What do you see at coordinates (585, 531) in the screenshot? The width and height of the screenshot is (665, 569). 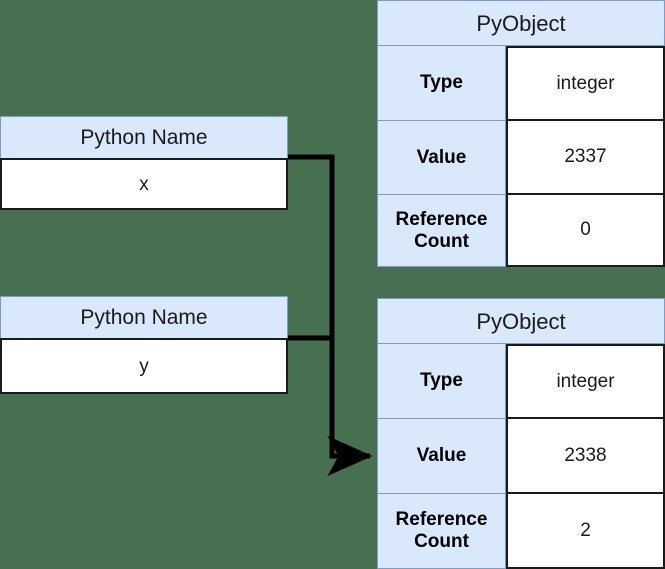 I see `pyobject-field-value: 2` at bounding box center [585, 531].